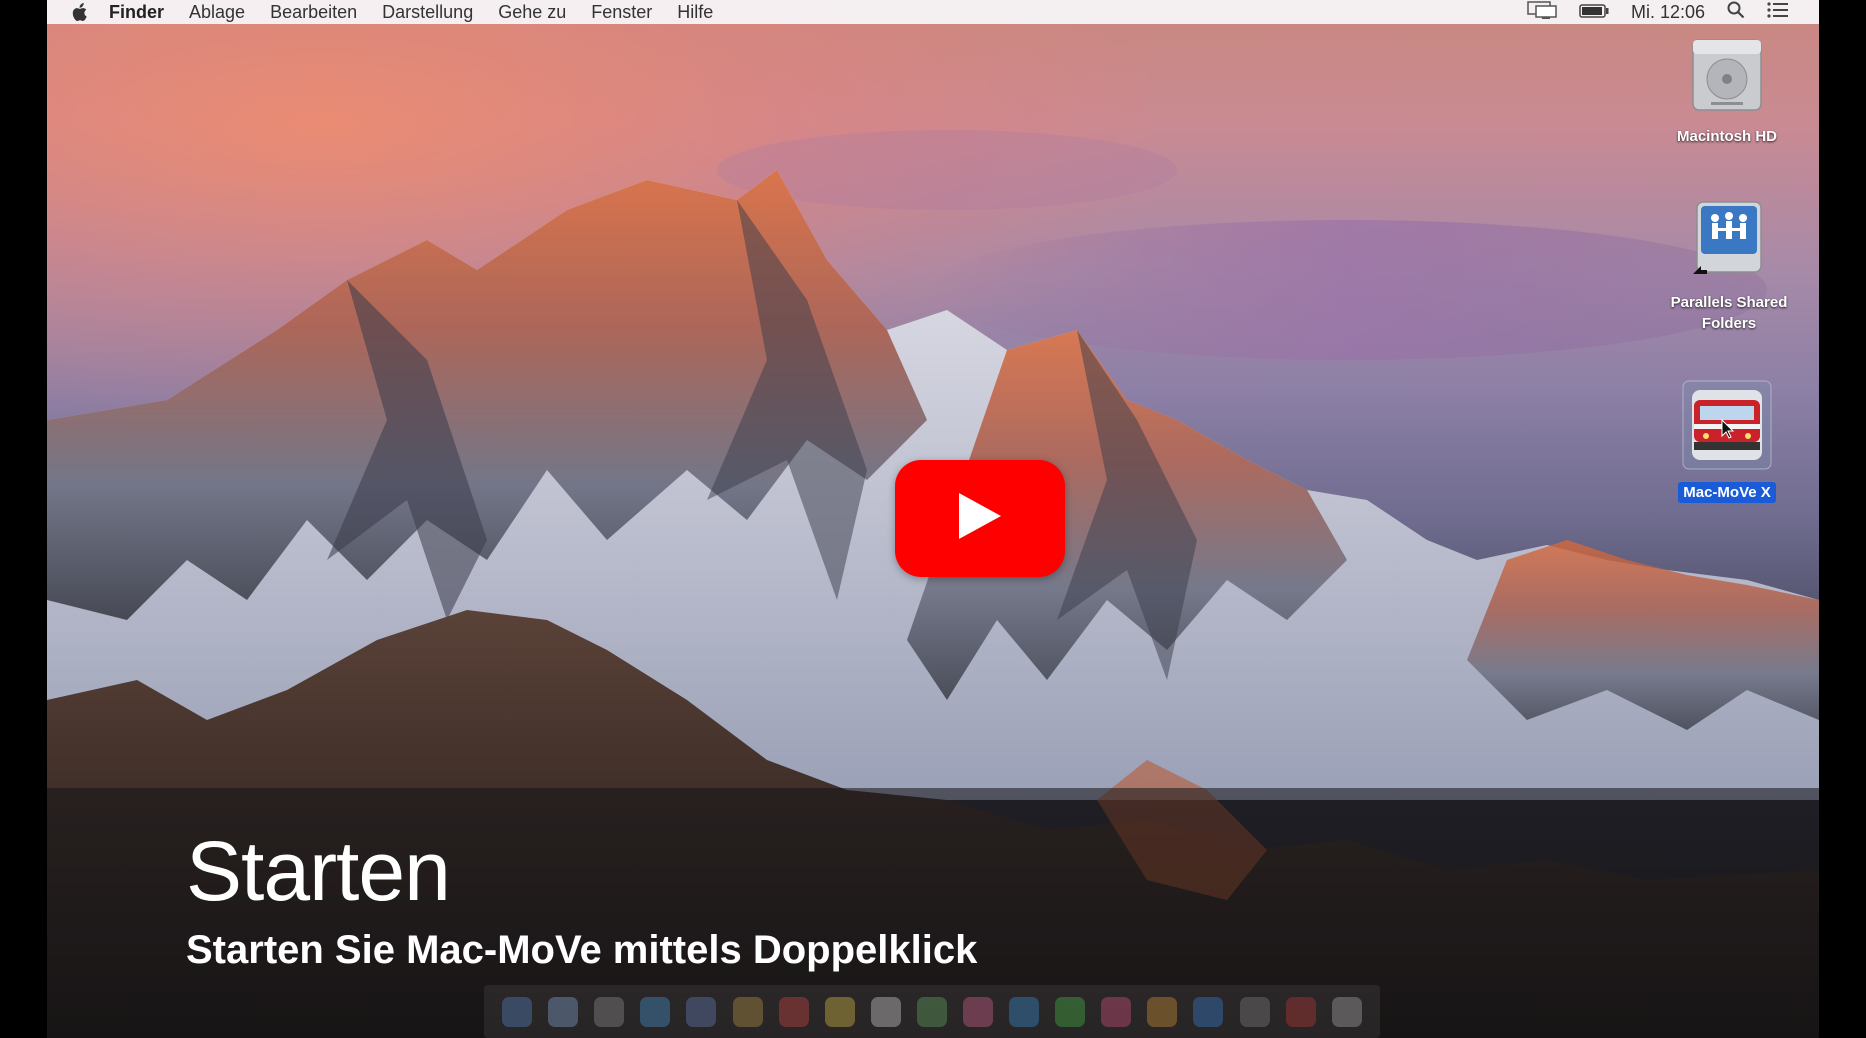  What do you see at coordinates (839, 1011) in the screenshot?
I see `dock-app-notes` at bounding box center [839, 1011].